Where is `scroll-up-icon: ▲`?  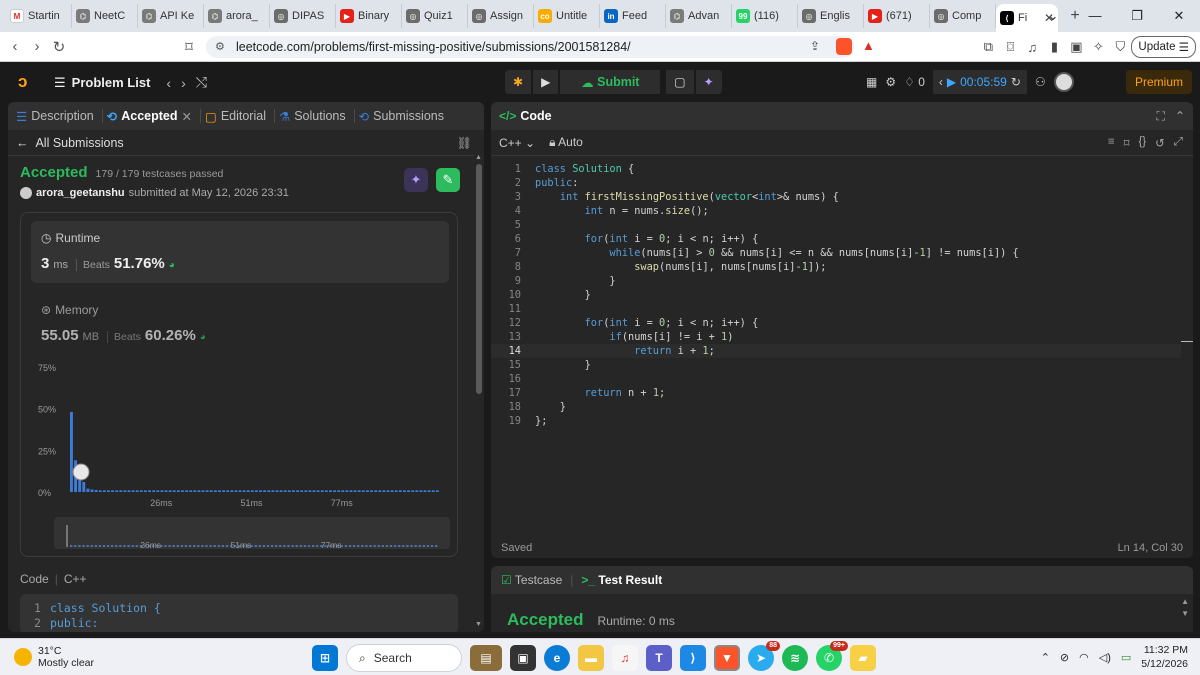 scroll-up-icon: ▲ is located at coordinates (478, 157).